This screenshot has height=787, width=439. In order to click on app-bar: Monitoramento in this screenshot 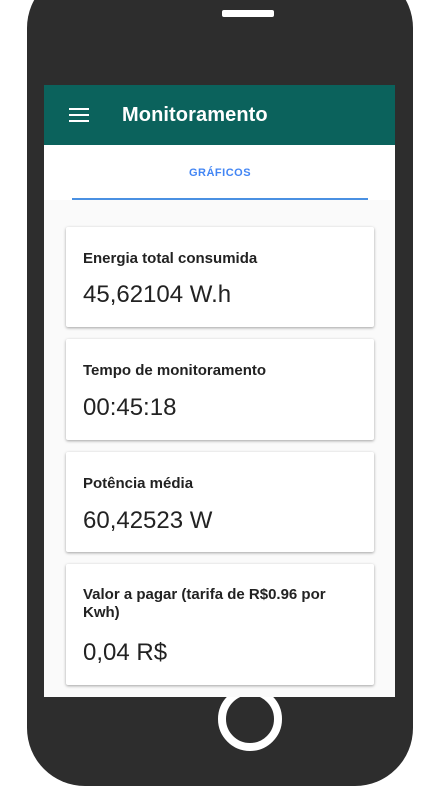, I will do `click(219, 115)`.